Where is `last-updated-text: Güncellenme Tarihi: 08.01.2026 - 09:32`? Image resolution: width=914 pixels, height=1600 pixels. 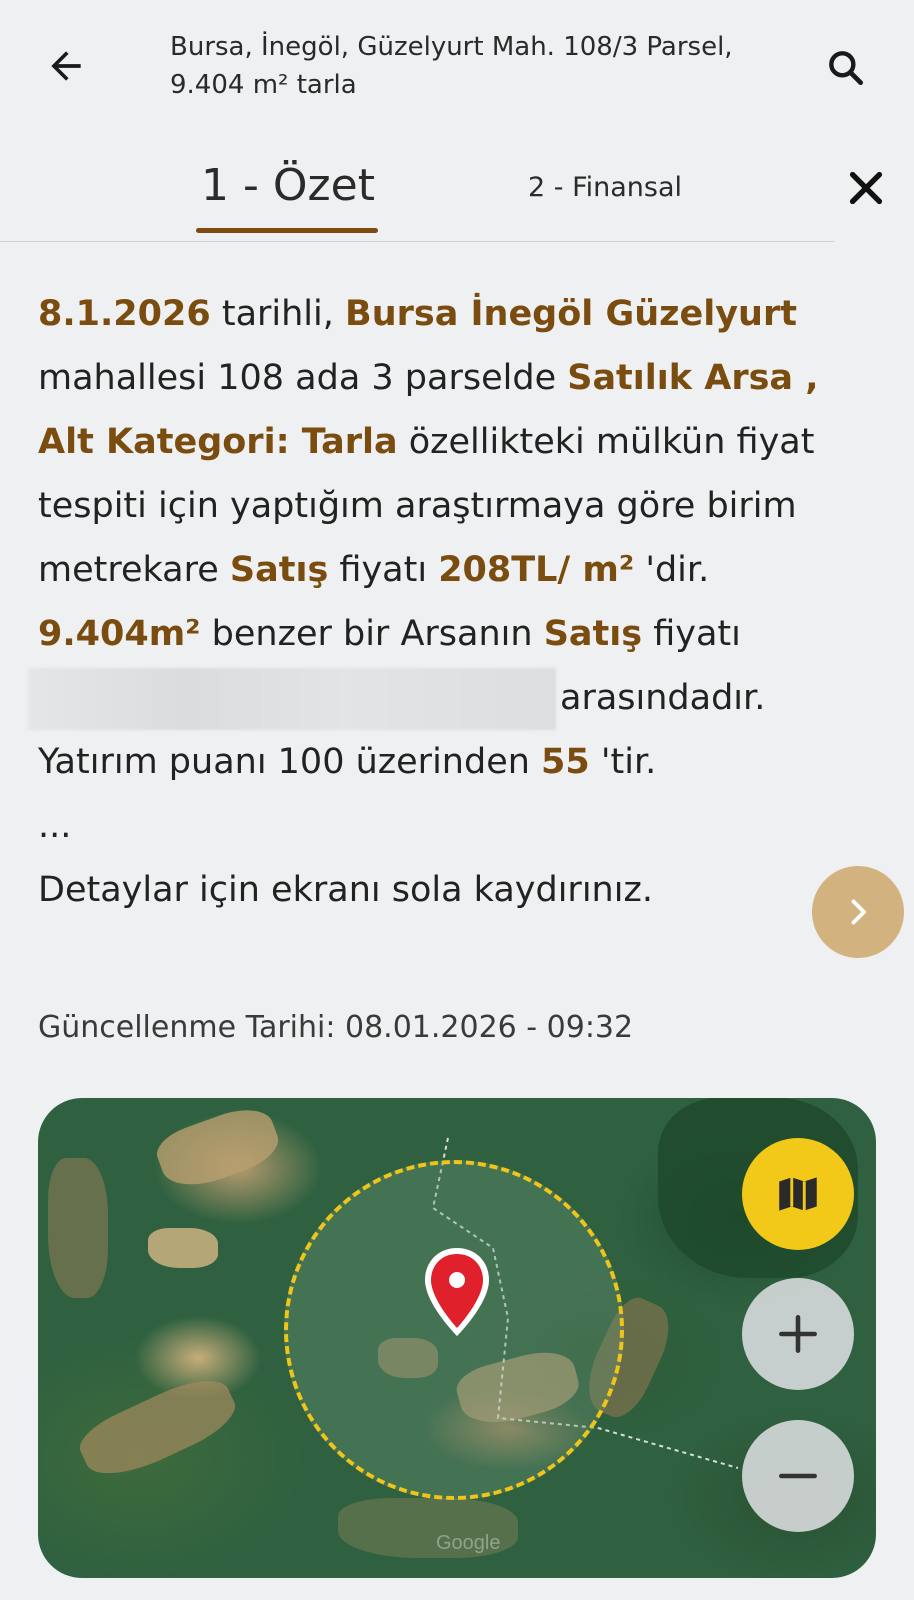 last-updated-text: Güncellenme Tarihi: 08.01.2026 - 09:32 is located at coordinates (336, 1027).